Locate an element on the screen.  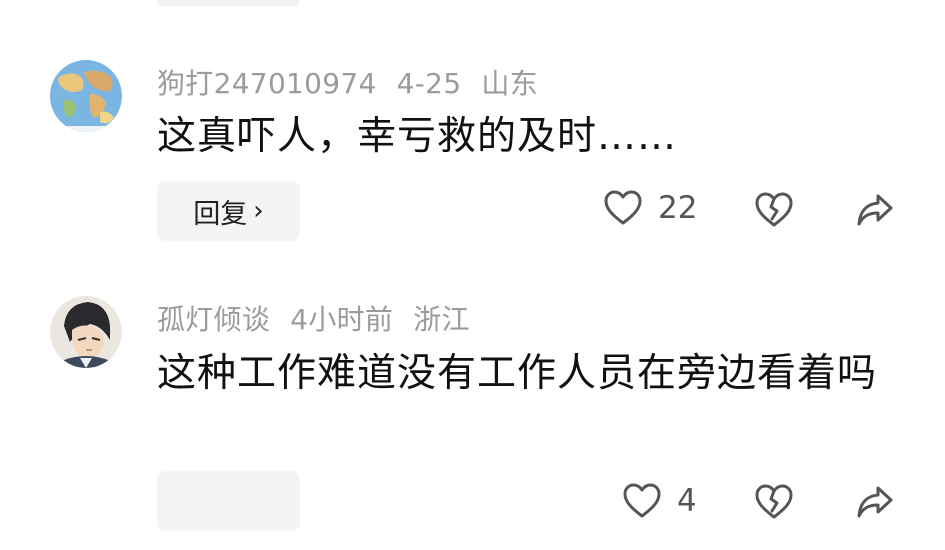
username: 狗打247010974 is located at coordinates (267, 83).